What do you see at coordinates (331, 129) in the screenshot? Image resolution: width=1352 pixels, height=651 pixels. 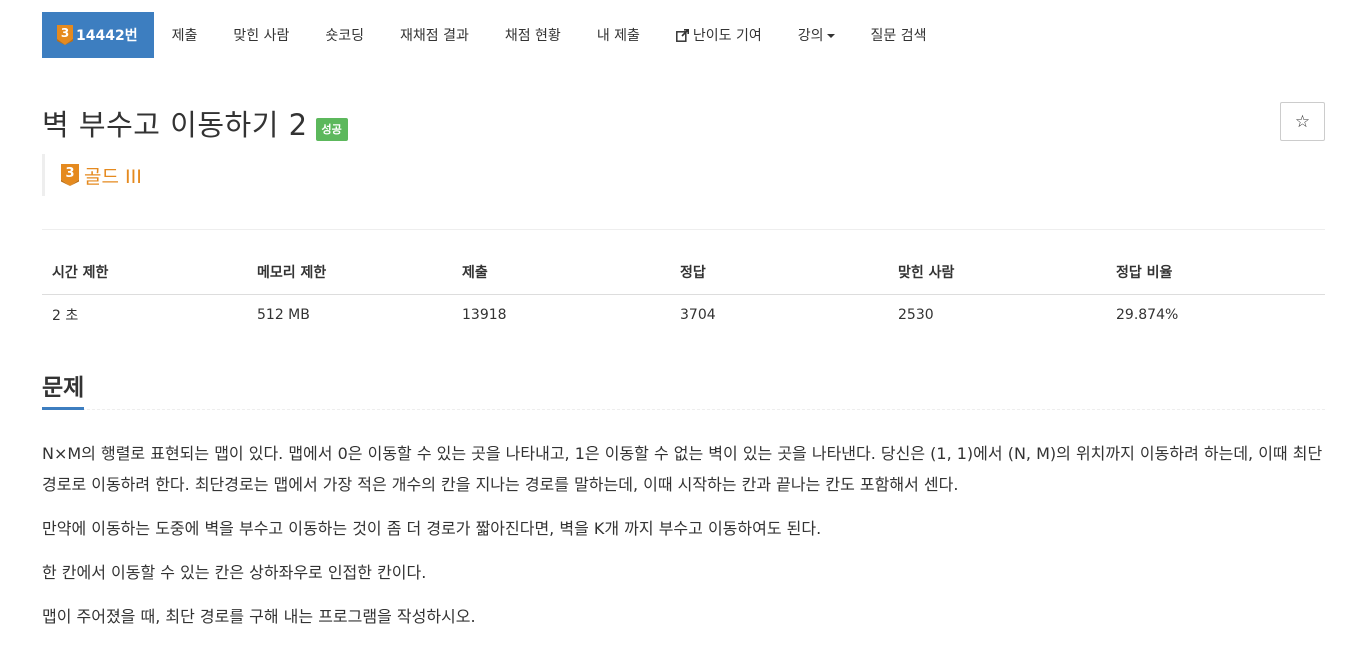 I see `status-badge: 성공` at bounding box center [331, 129].